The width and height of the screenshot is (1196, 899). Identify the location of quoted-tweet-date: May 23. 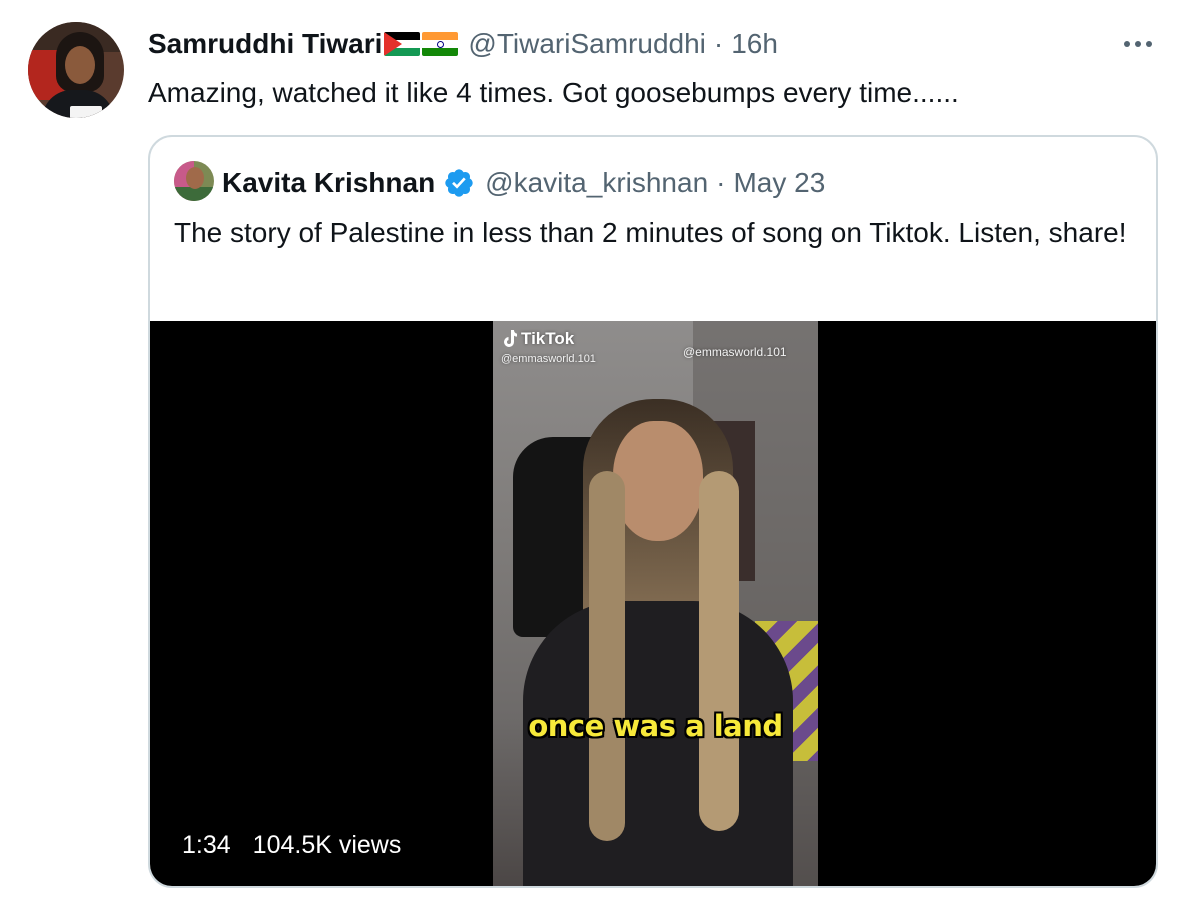
(779, 183).